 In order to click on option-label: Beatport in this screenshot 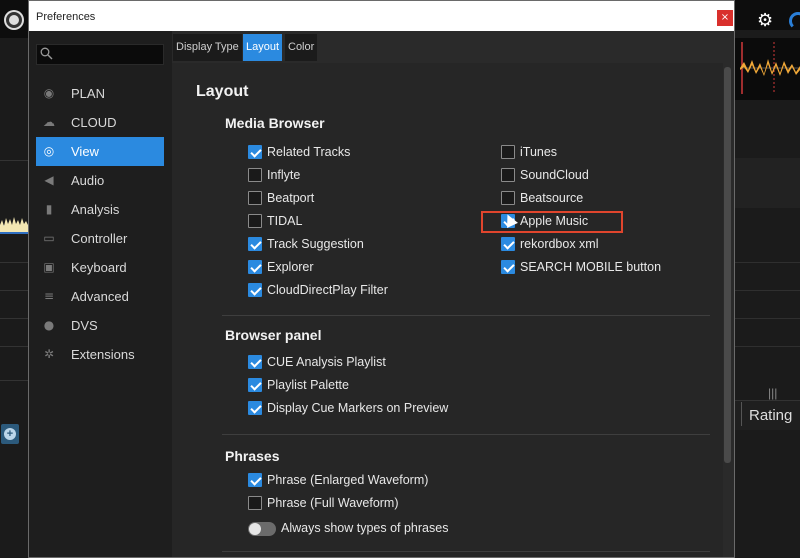, I will do `click(291, 198)`.